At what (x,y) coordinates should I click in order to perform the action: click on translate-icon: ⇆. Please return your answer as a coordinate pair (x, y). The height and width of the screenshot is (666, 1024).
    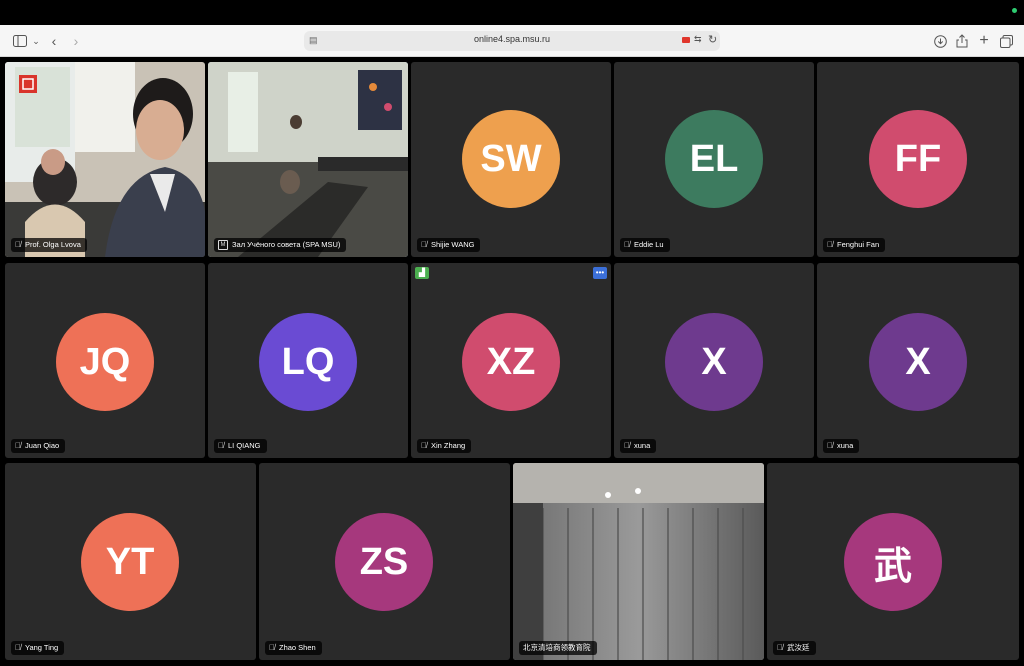
    Looking at the image, I should click on (698, 39).